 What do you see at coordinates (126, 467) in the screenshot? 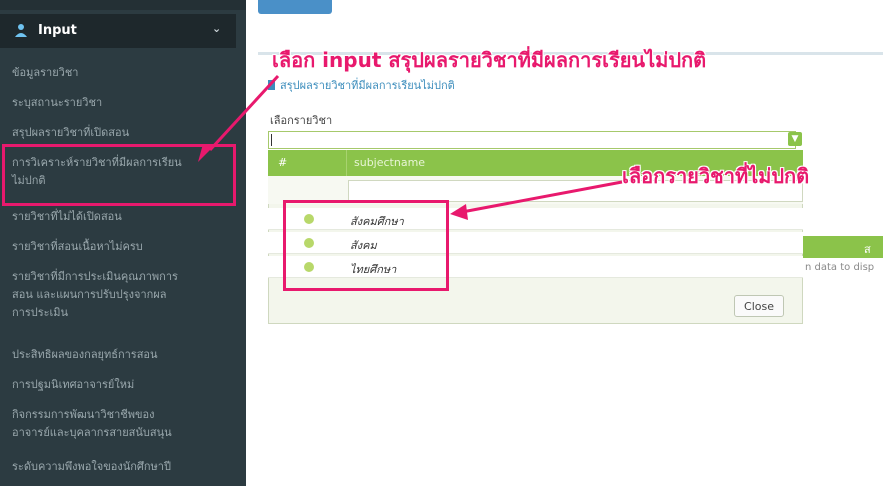
I see `sidebar-item-student-satisfaction: ระดับความพึงพอใจของนักศึกษาปี` at bounding box center [126, 467].